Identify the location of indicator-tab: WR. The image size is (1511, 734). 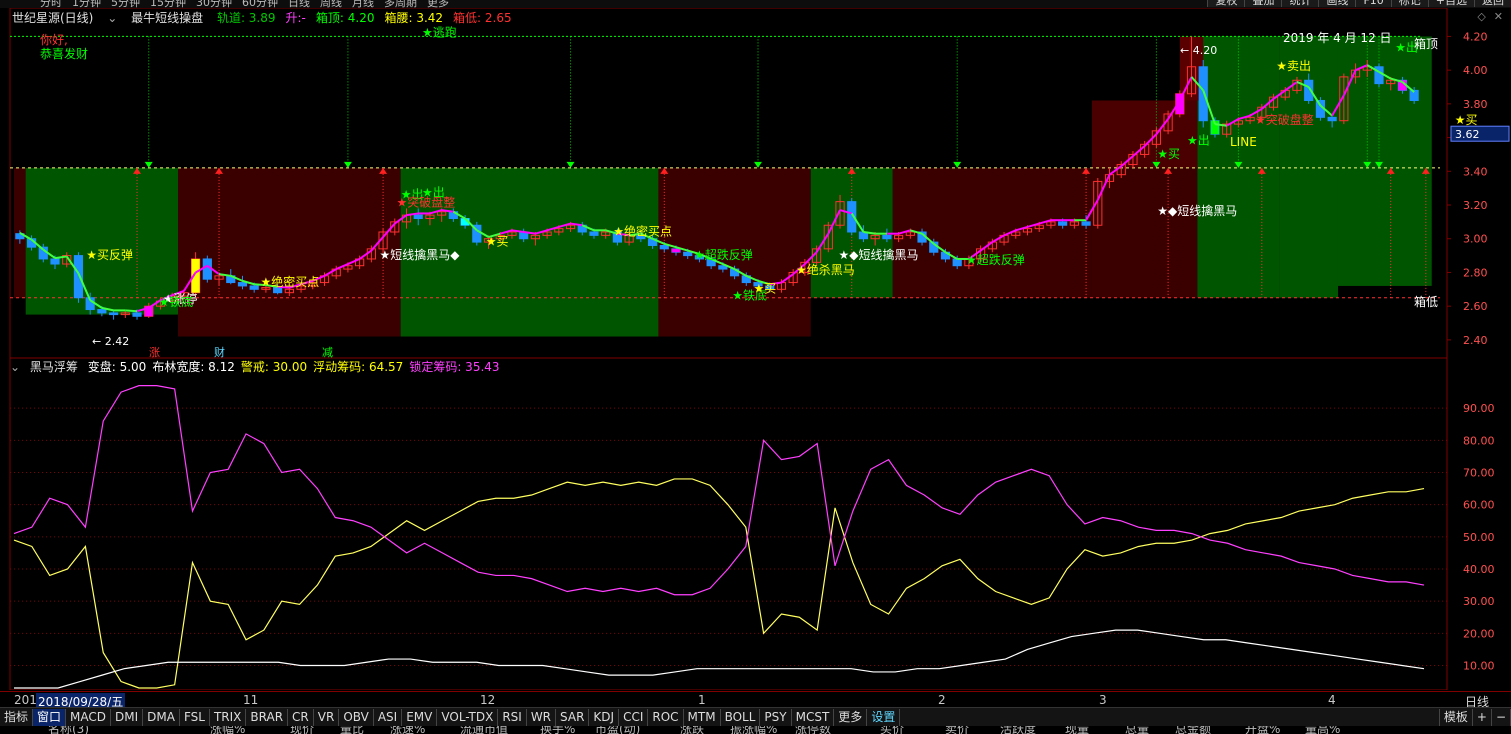
(542, 717).